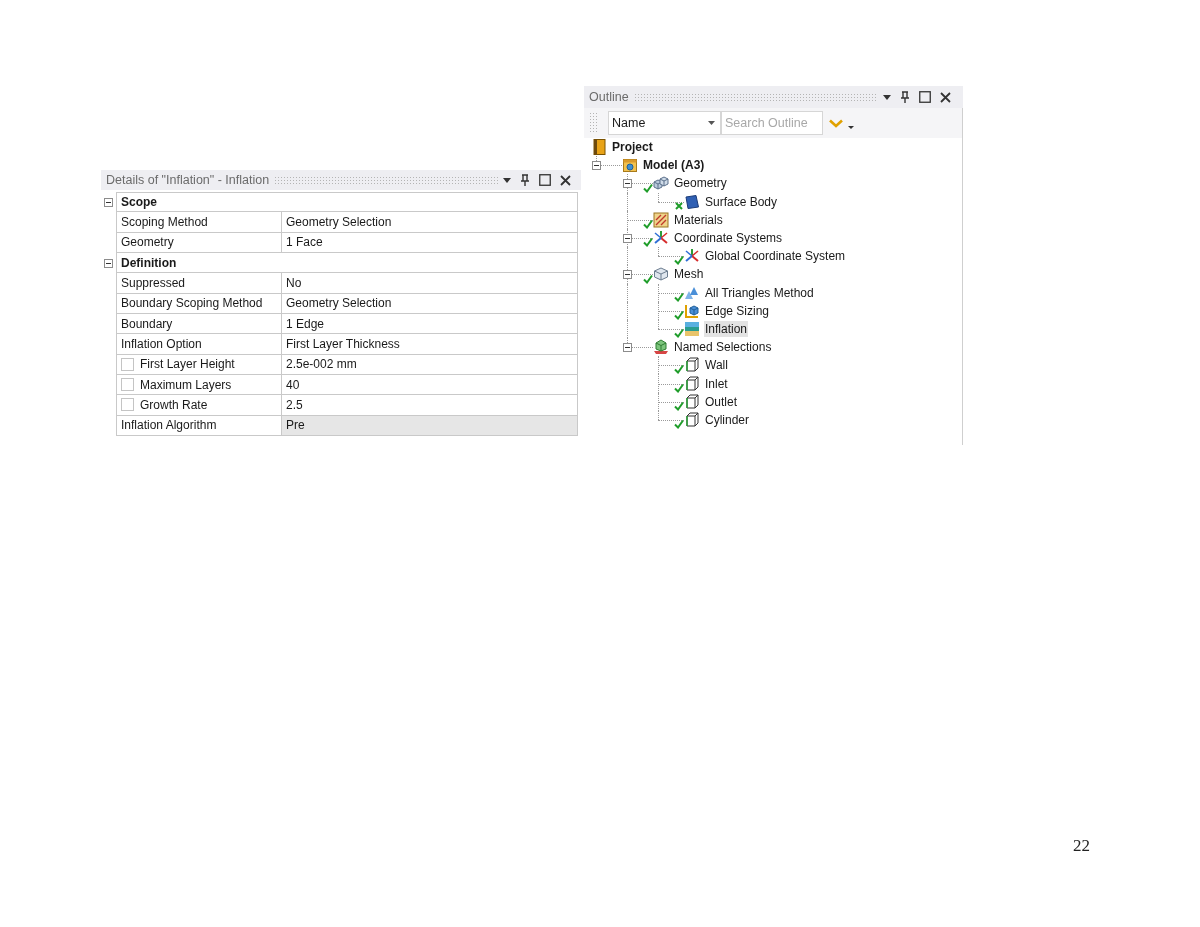 This screenshot has height=927, width=1200. Describe the element at coordinates (775, 256) in the screenshot. I see `tree-item: Global Coordinate System` at that location.